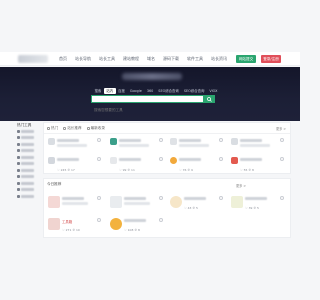  What do you see at coordinates (213, 91) in the screenshot?
I see `search-tab-viox: VIOX` at bounding box center [213, 91].